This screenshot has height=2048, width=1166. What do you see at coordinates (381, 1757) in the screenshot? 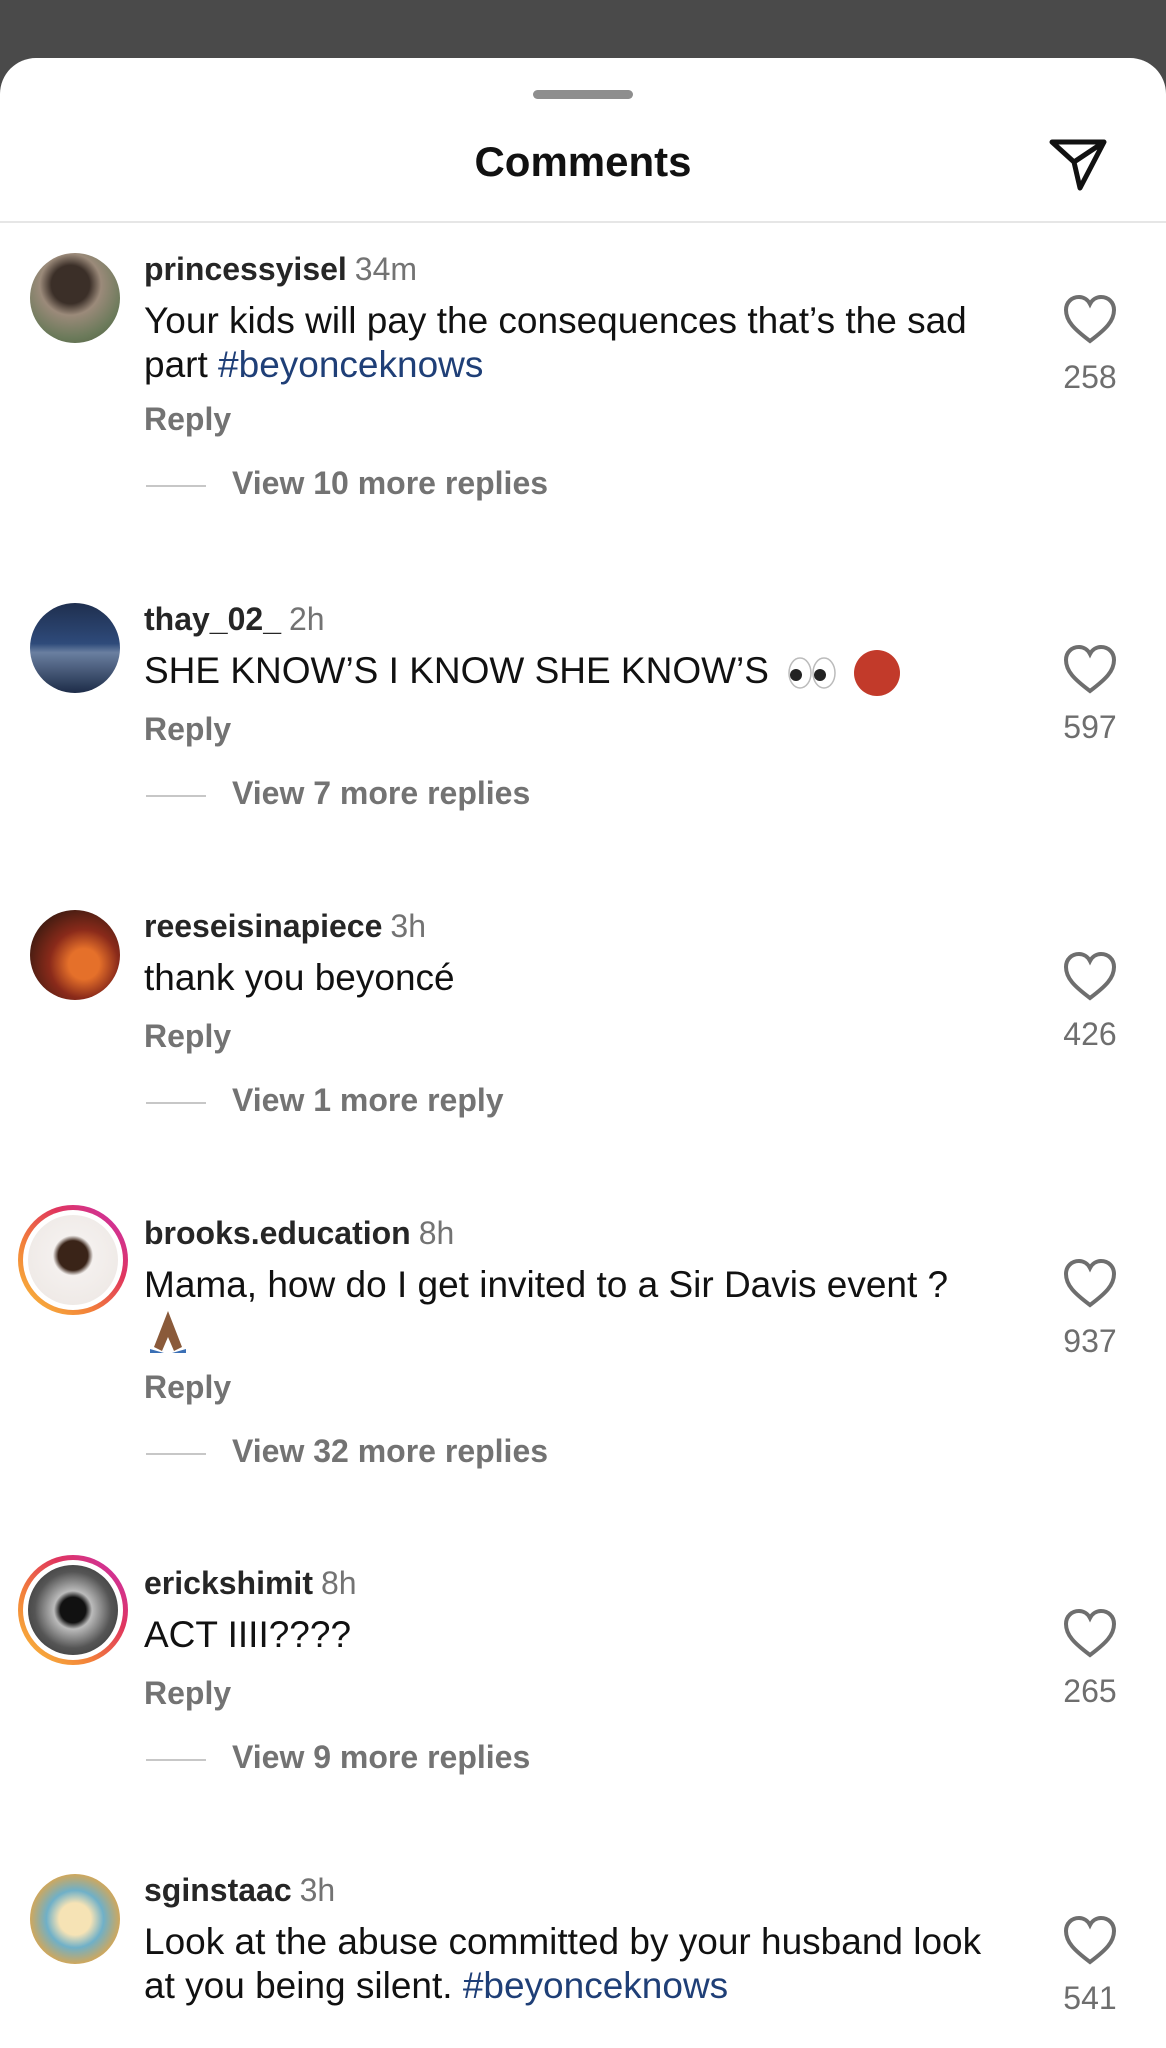
I see `view-more-replies-button: View 9 more replies` at bounding box center [381, 1757].